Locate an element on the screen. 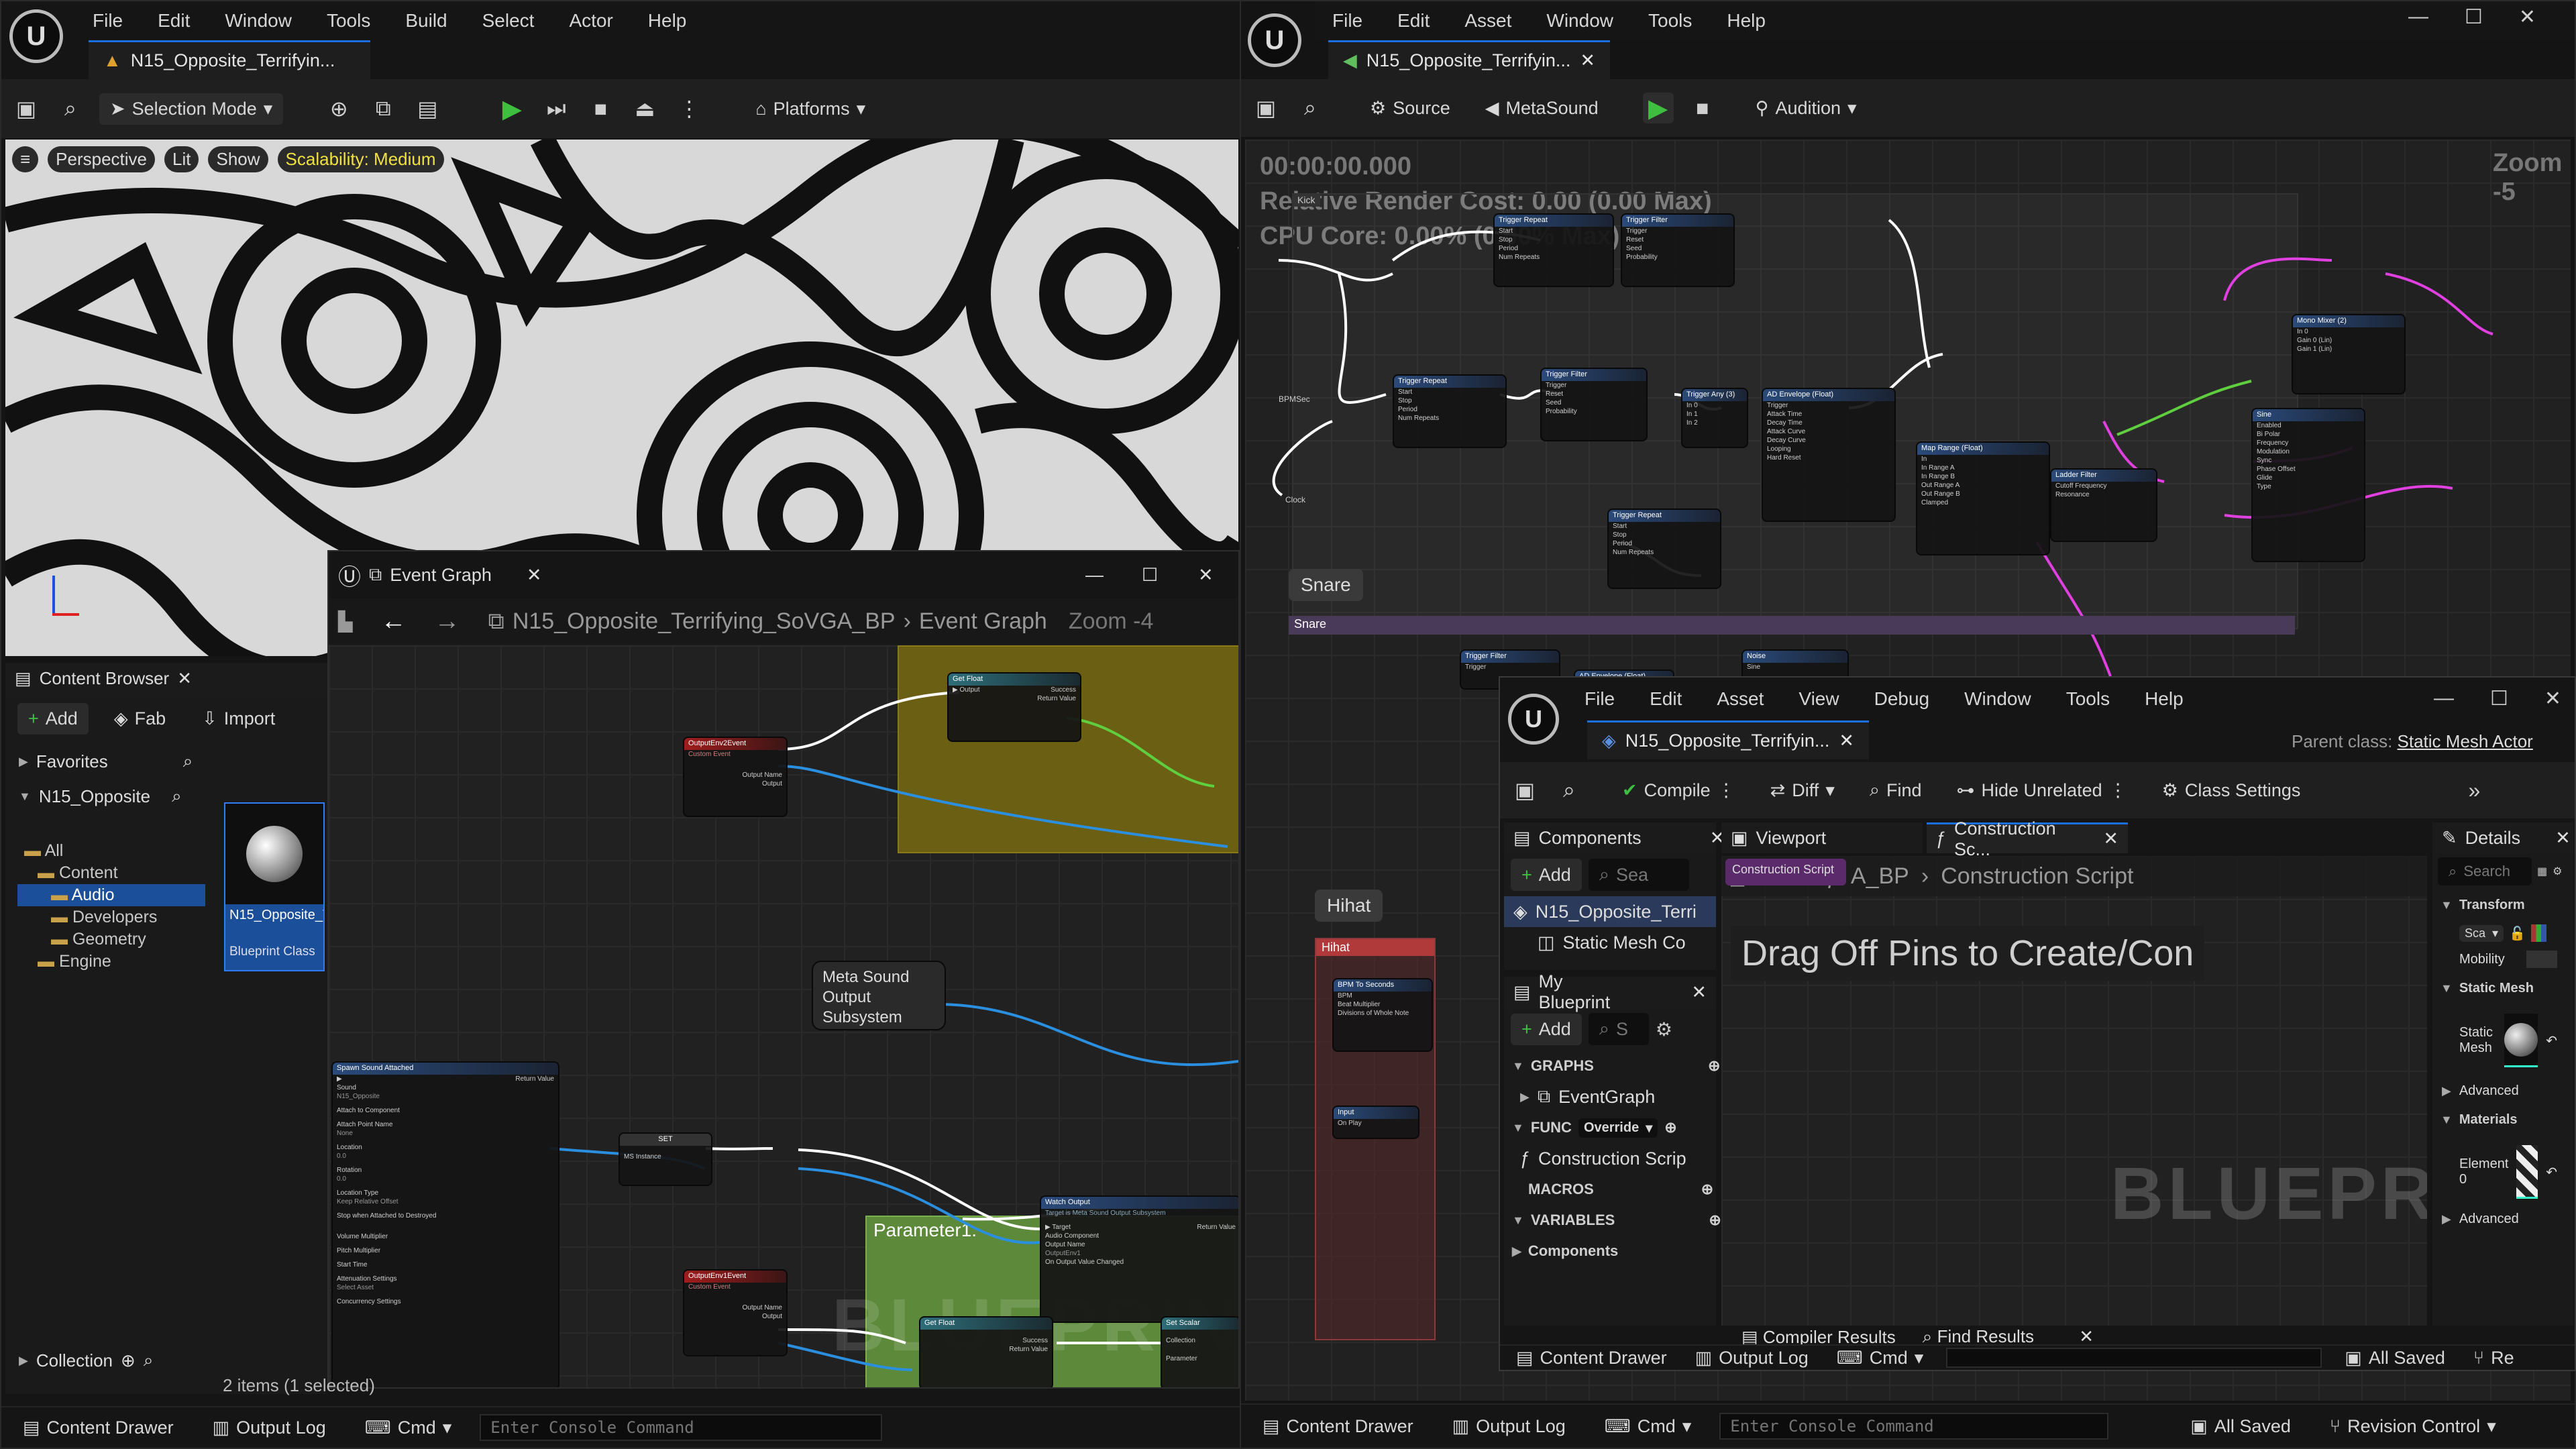 Image resolution: width=2576 pixels, height=1449 pixels. add-actor-icon: ⊕ is located at coordinates (338, 108).